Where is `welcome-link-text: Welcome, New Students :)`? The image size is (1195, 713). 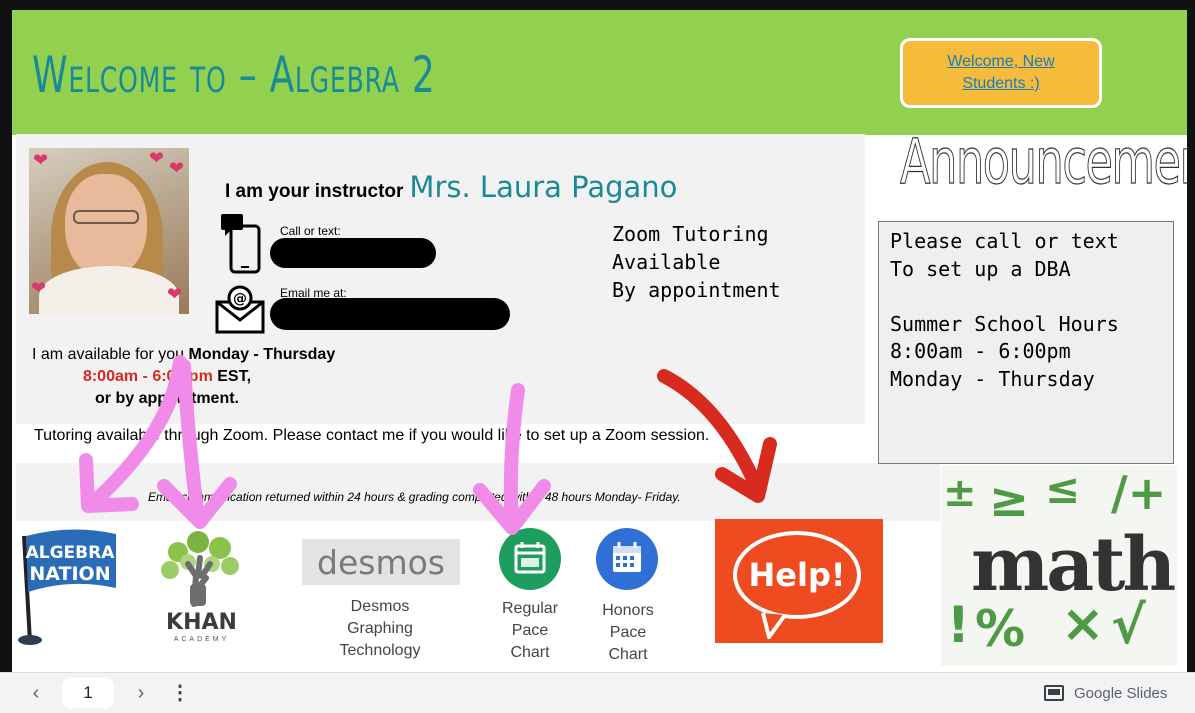
welcome-link-text: Welcome, New Students :) is located at coordinates (1001, 73).